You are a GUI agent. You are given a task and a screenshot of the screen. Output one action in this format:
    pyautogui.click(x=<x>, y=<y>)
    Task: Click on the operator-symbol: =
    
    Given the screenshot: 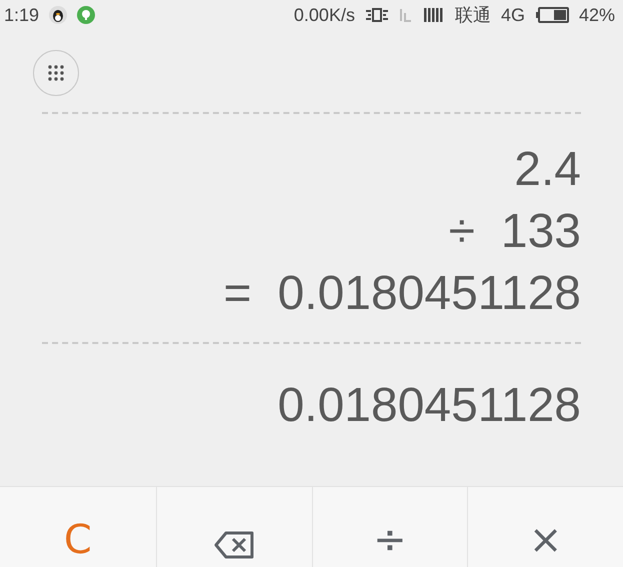 What is the action you would take?
    pyautogui.click(x=238, y=293)
    